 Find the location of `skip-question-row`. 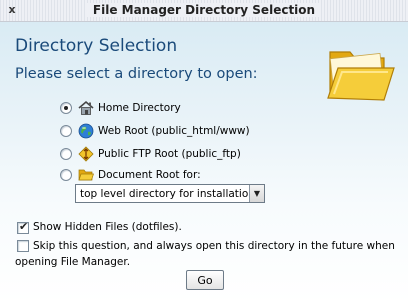

skip-question-row is located at coordinates (23, 245).